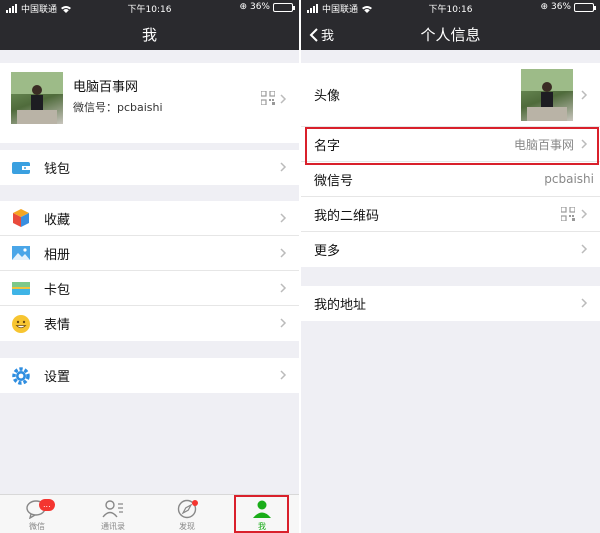  I want to click on menu-item-label: 钱包, so click(57, 169).